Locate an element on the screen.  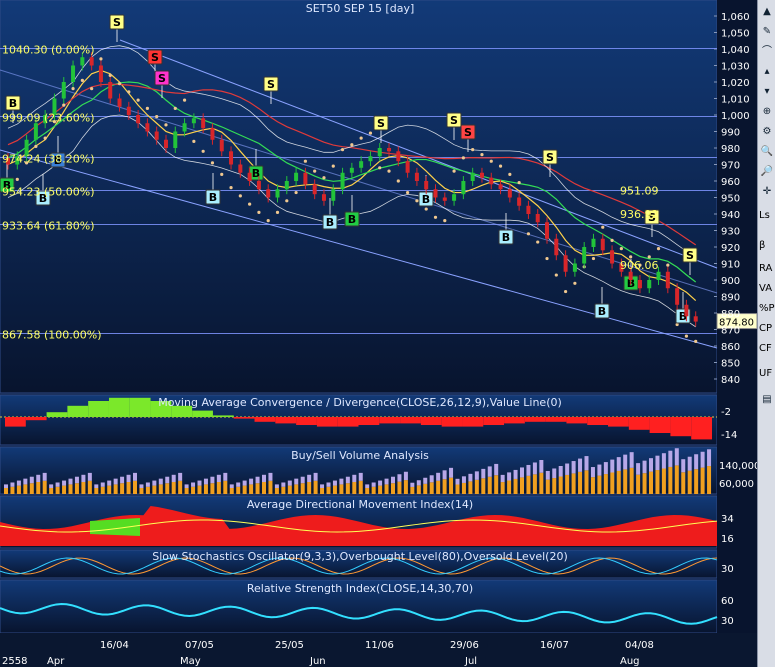
y-tick-label: 860 is located at coordinates (730, 347).